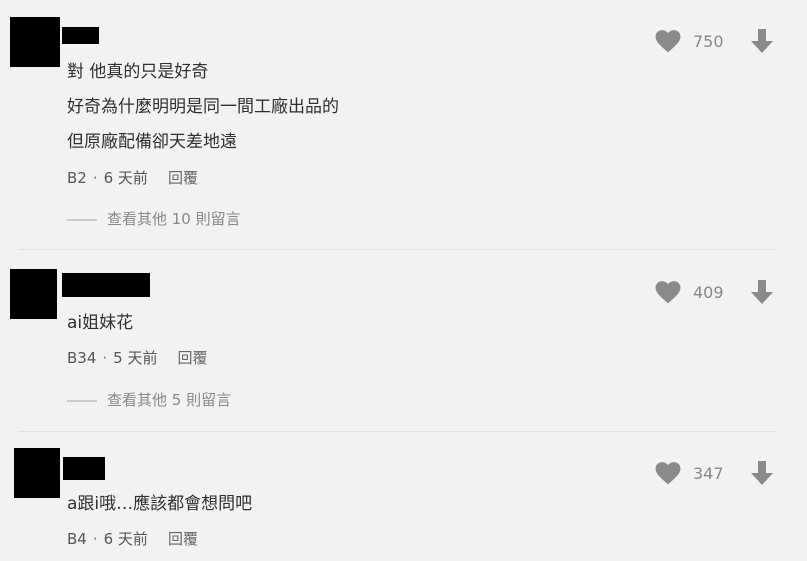 This screenshot has height=561, width=807. I want to click on view-more-replies: 查看其他 10 則留言, so click(154, 219).